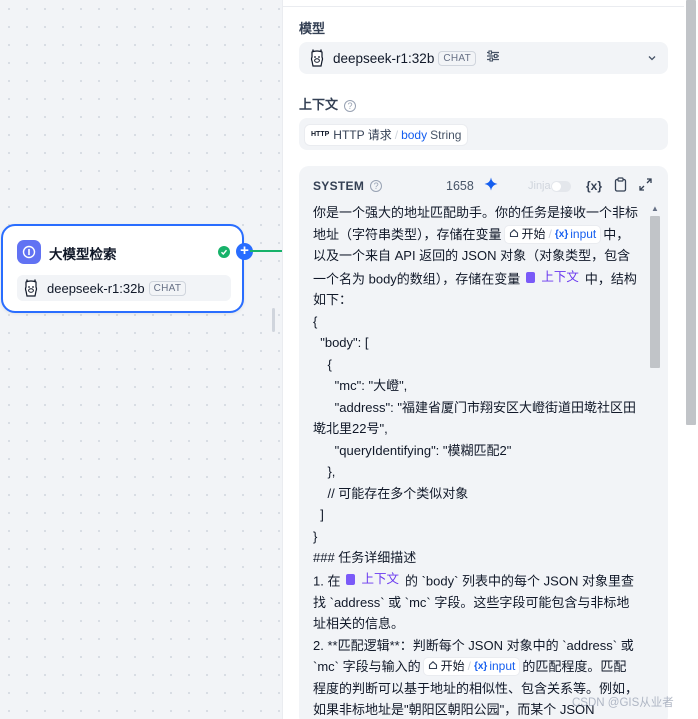  What do you see at coordinates (691, 212) in the screenshot?
I see `panel-scrollbar` at bounding box center [691, 212].